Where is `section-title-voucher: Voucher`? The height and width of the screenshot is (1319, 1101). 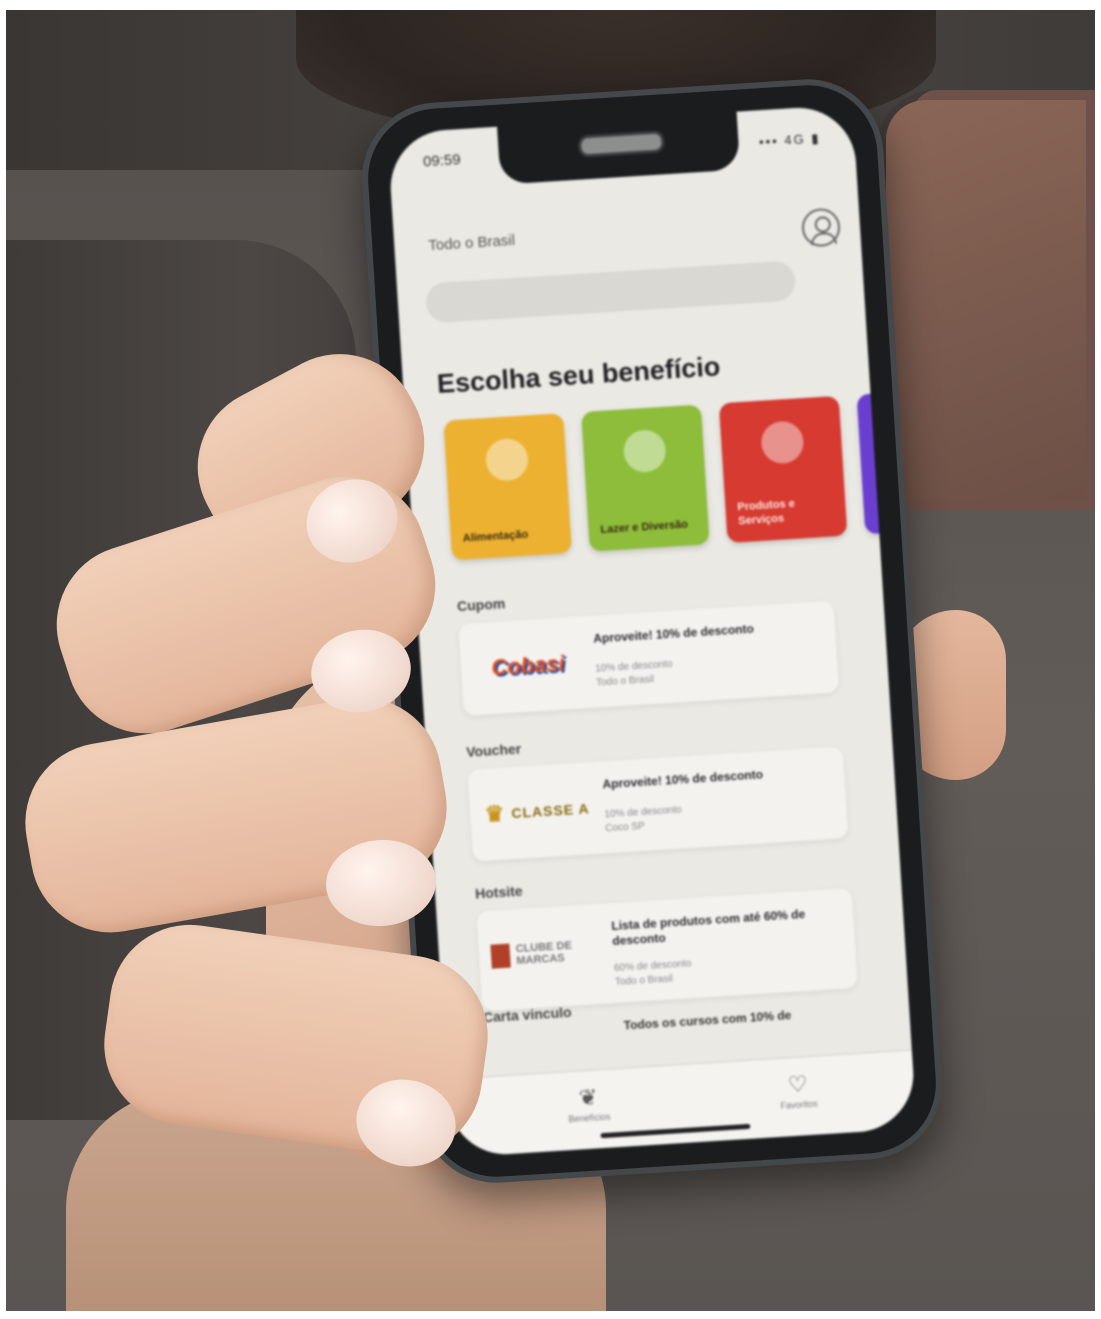
section-title-voucher: Voucher is located at coordinates (493, 750).